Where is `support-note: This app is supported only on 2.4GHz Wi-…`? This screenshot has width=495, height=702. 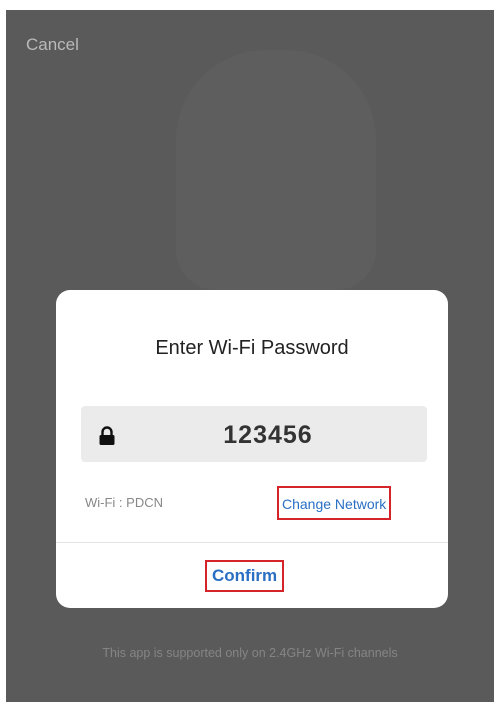
support-note: This app is supported only on 2.4GHz Wi-… is located at coordinates (250, 653).